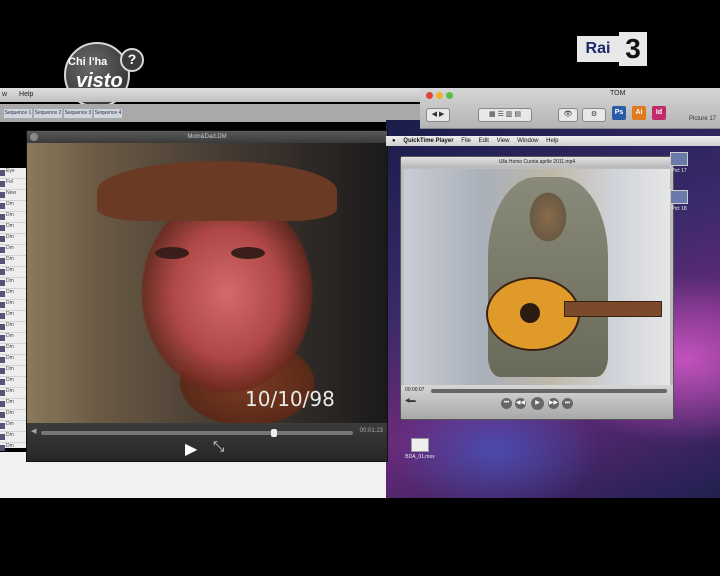 The height and width of the screenshot is (576, 720). Describe the element at coordinates (428, 141) in the screenshot. I see `menu-quicktime: QuickTime Player` at that location.